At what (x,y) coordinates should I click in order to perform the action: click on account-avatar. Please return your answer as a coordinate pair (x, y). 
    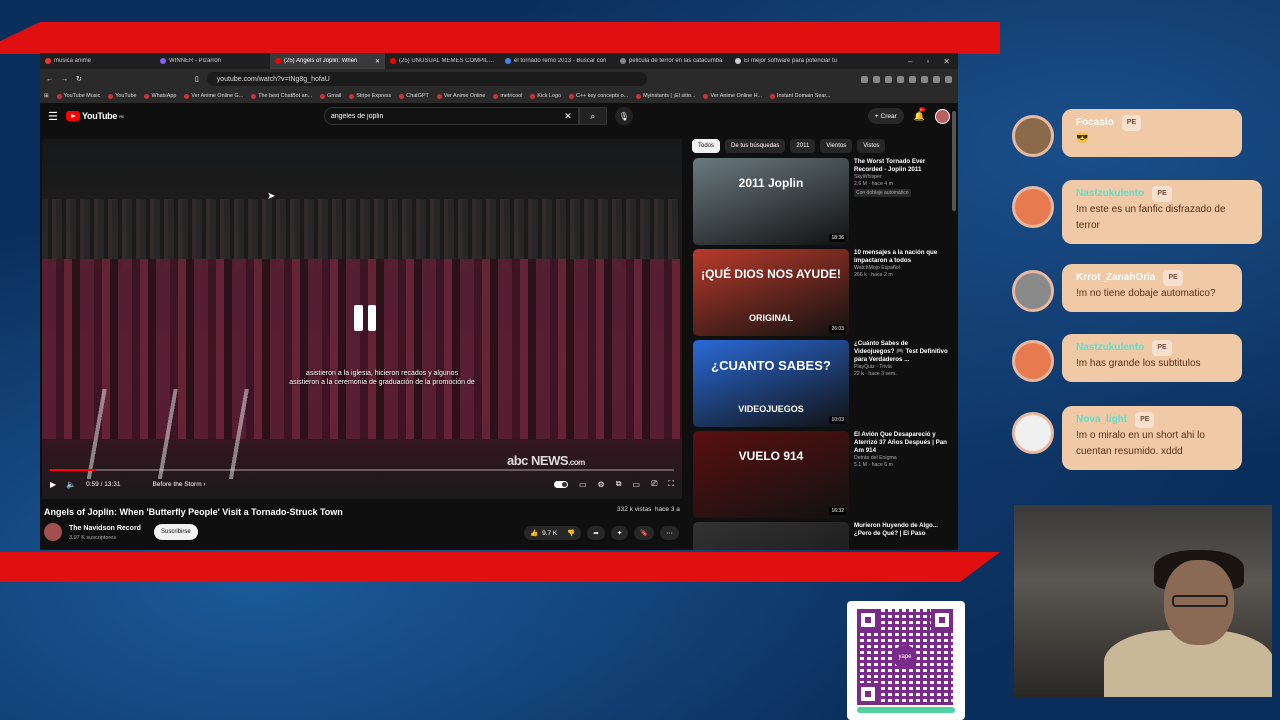
    Looking at the image, I should click on (942, 116).